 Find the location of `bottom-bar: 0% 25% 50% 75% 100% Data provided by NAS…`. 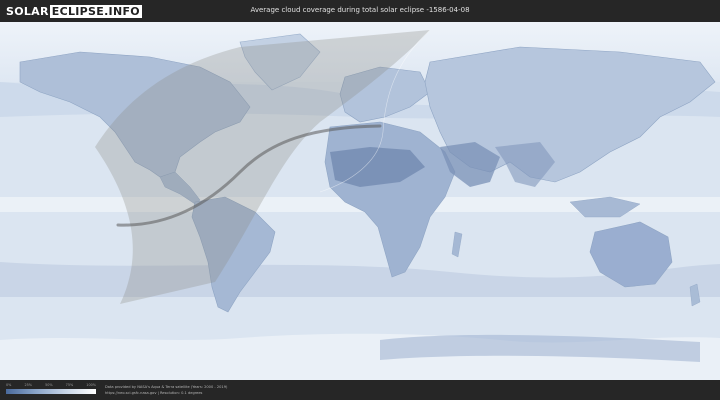

bottom-bar: 0% 25% 50% 75% 100% Data provided by NAS… is located at coordinates (360, 390).